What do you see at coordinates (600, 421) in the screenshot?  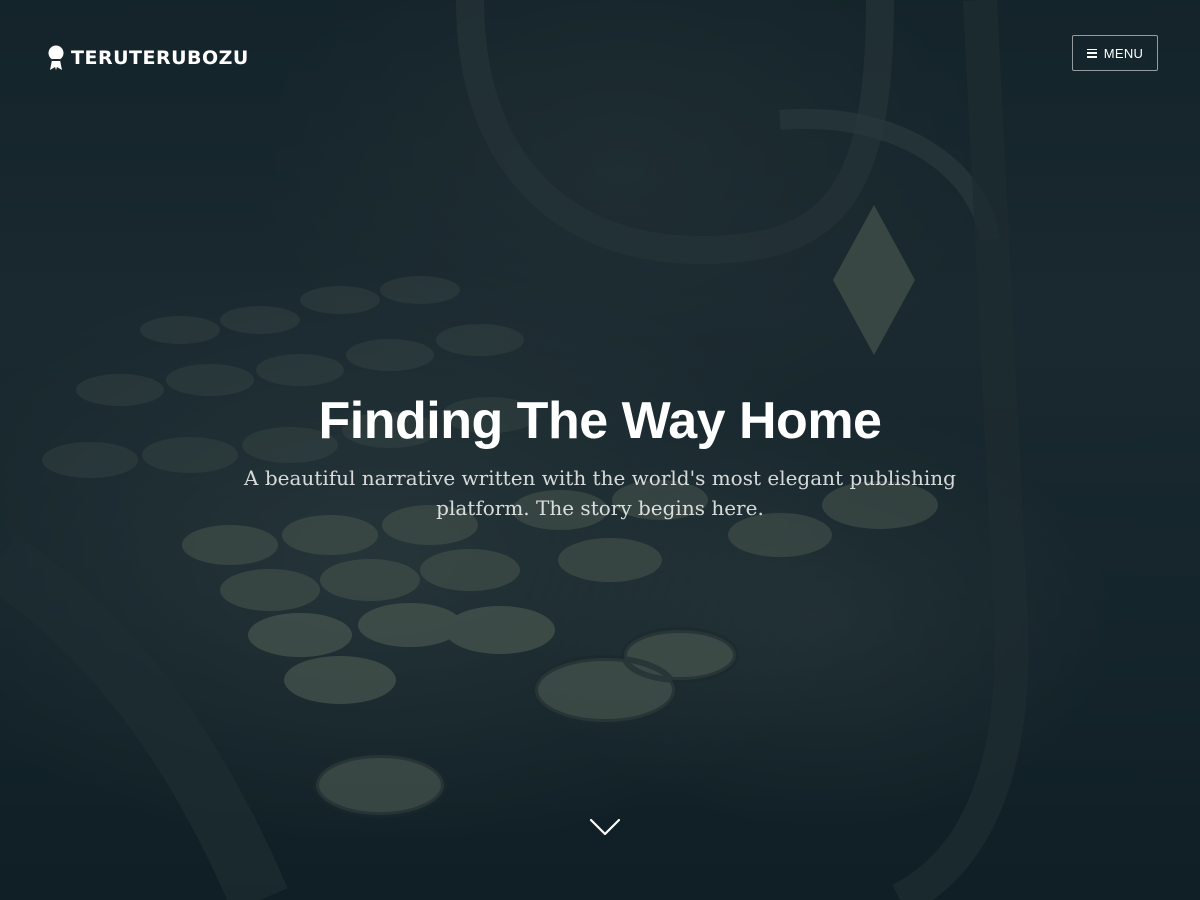 I see `hero-title: Finding The Way Home` at bounding box center [600, 421].